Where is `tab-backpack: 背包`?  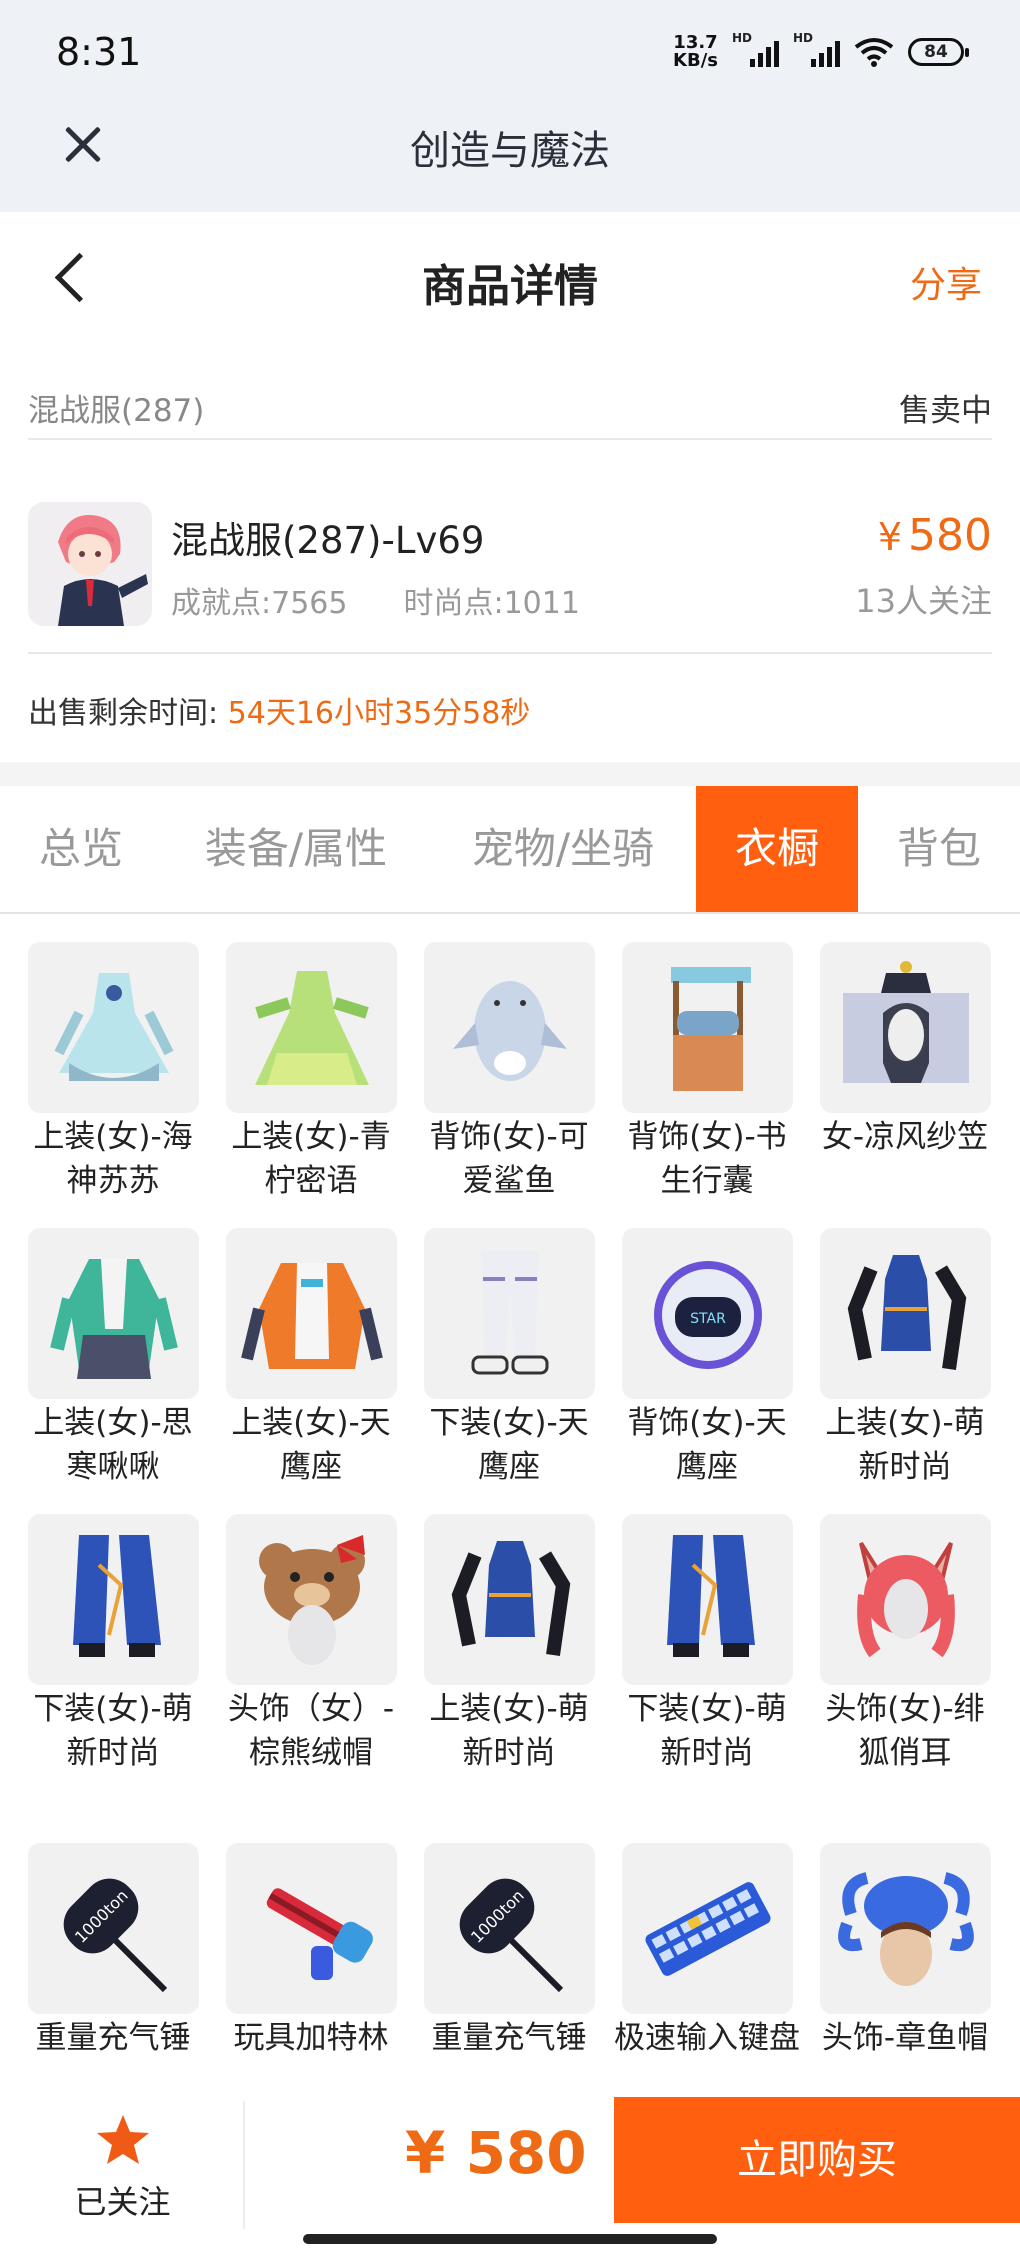
tab-backpack: 背包 is located at coordinates (939, 849).